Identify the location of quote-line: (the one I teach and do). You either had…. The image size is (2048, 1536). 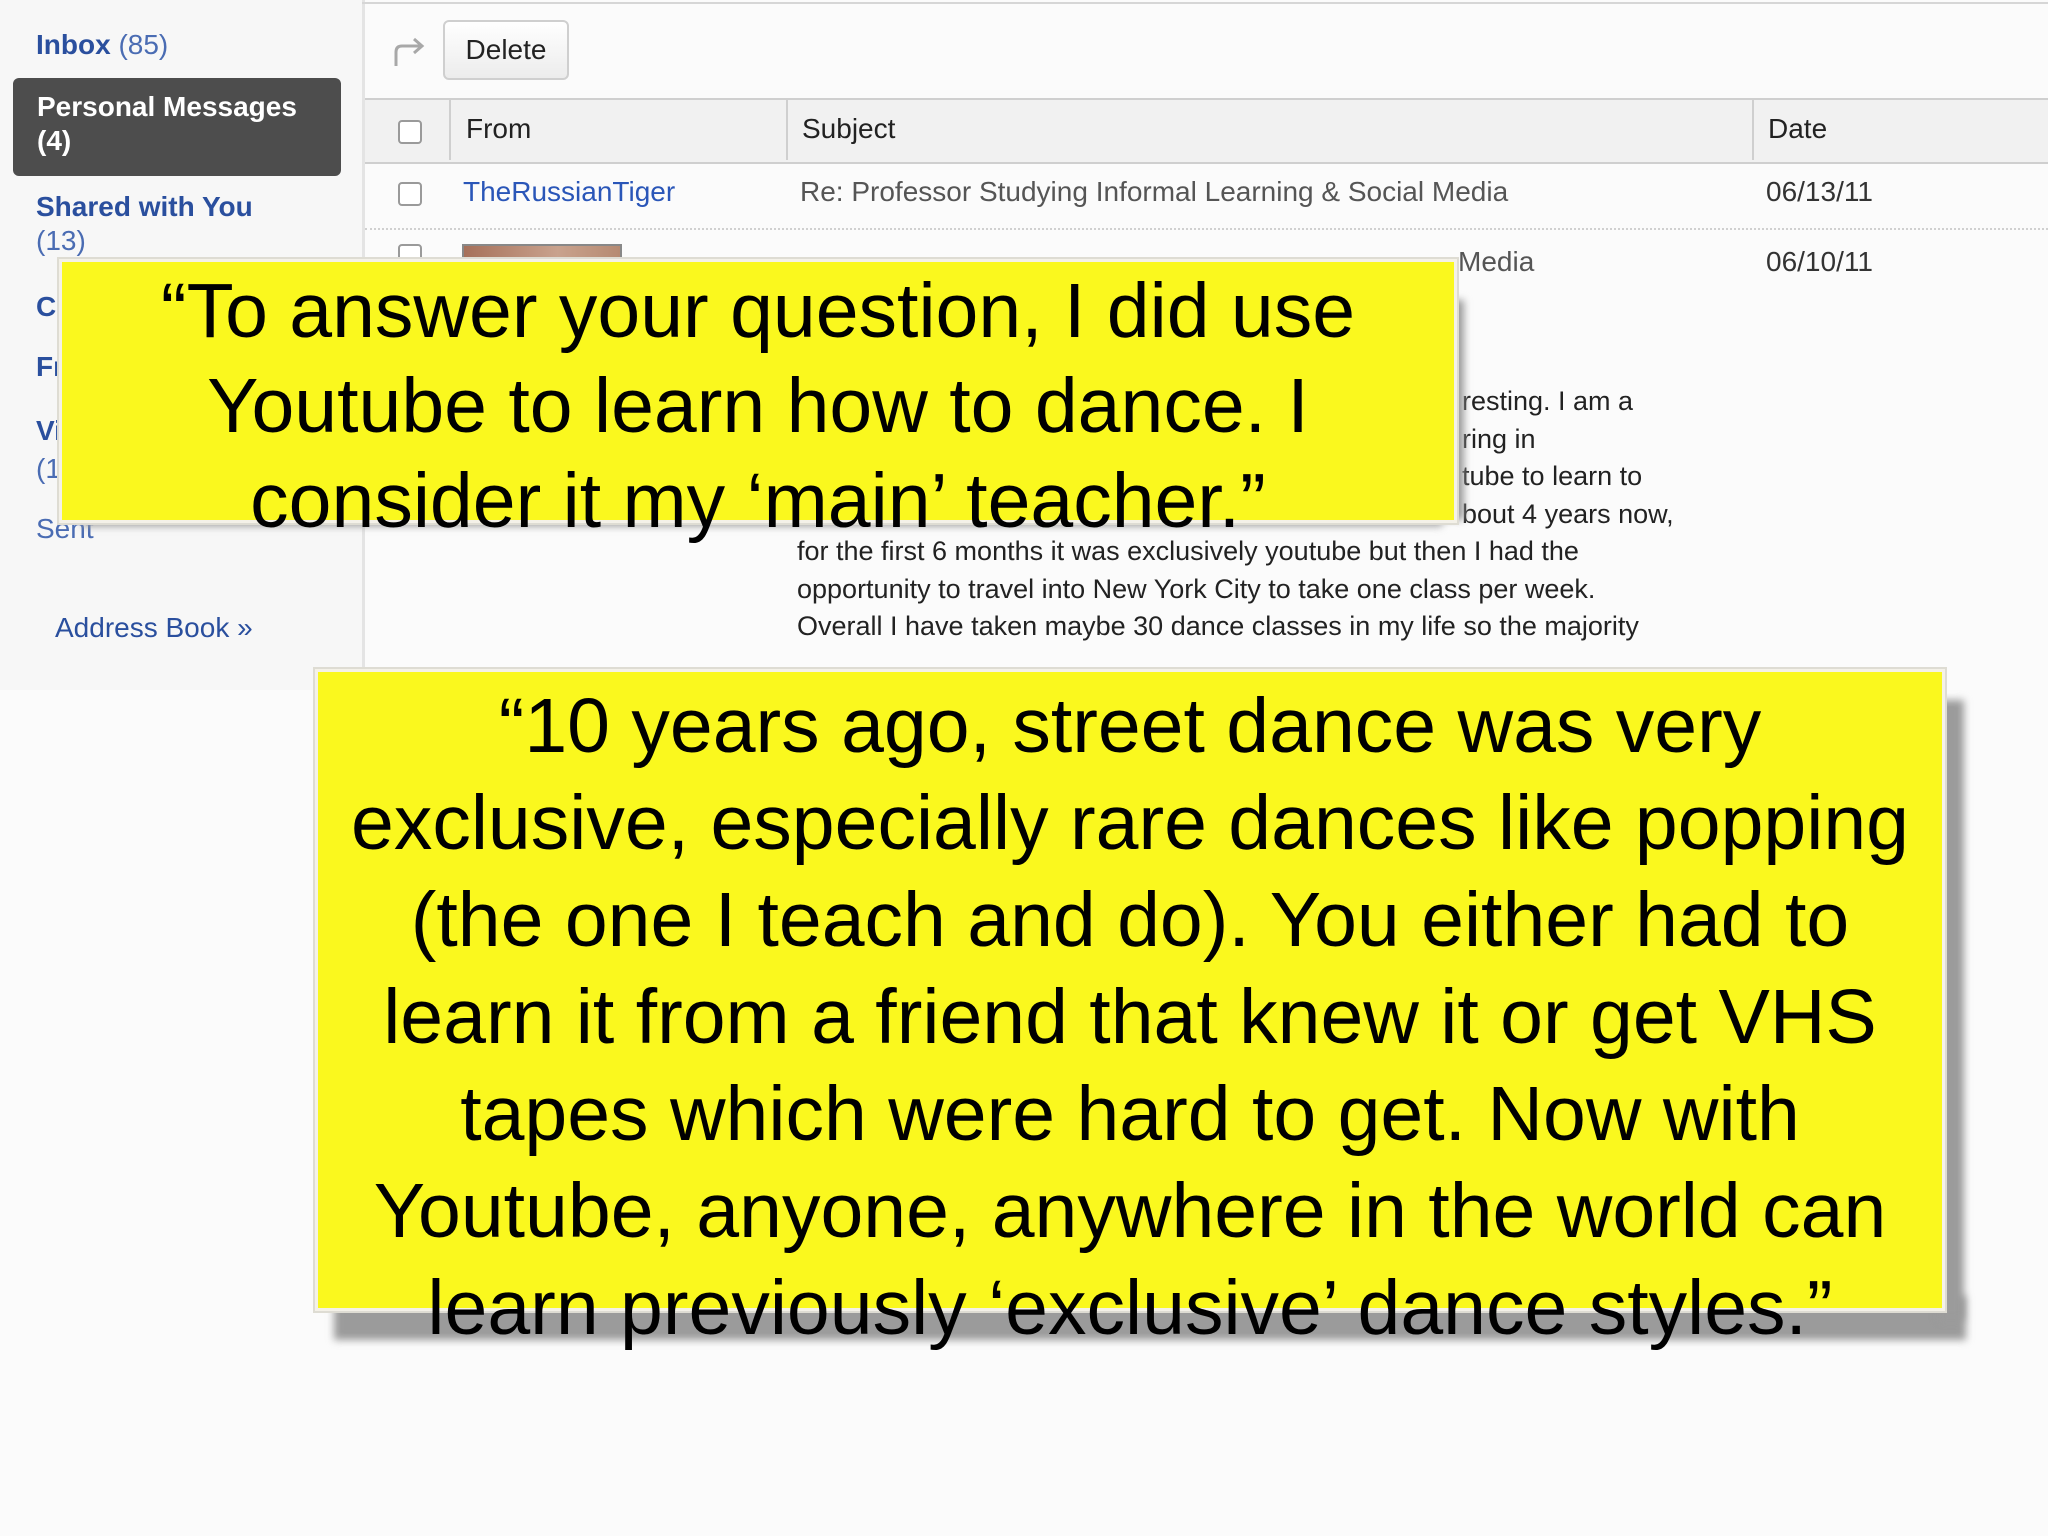
(1130, 920).